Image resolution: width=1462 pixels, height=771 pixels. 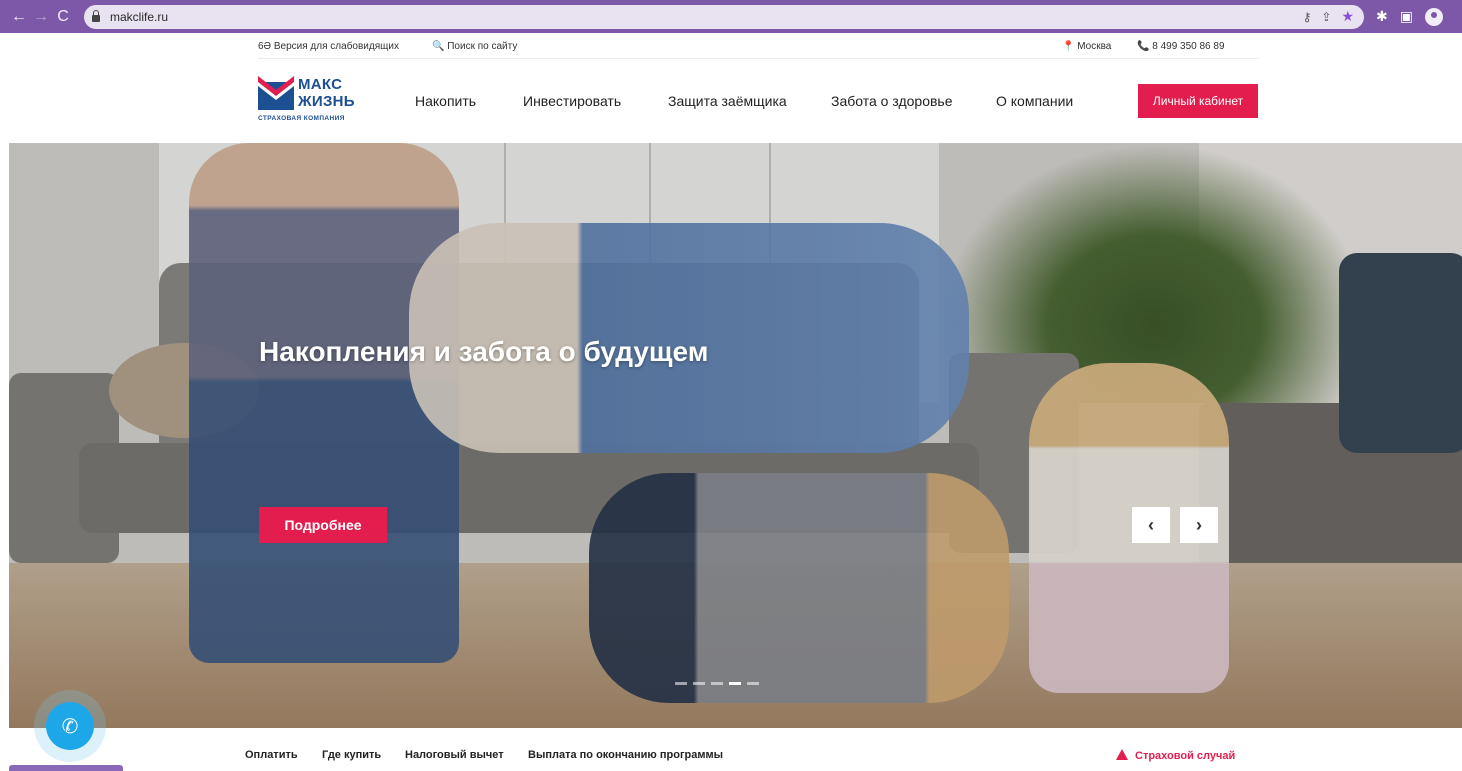 I want to click on personal-account-button: Личный кабинет, so click(x=1198, y=101).